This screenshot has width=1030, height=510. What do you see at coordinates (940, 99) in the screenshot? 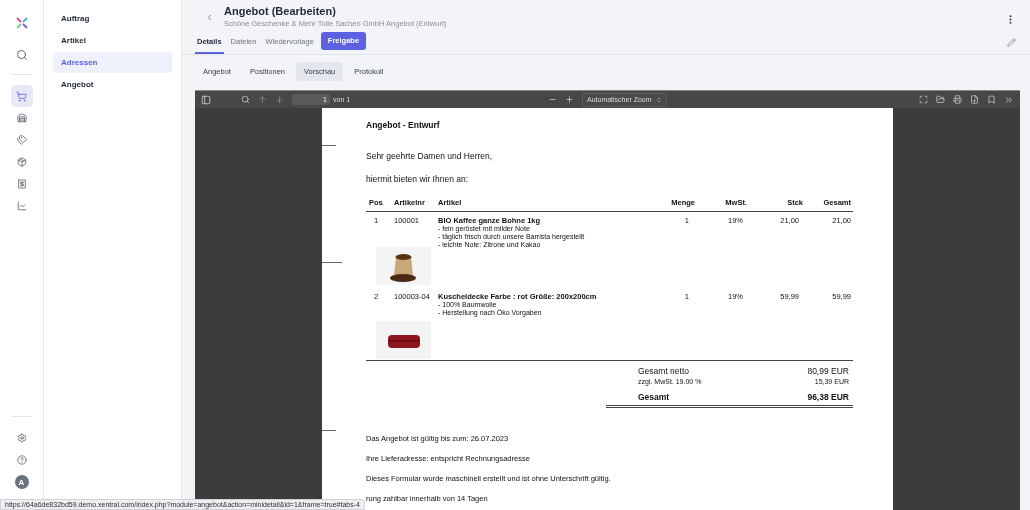
I see `open-file-icon` at bounding box center [940, 99].